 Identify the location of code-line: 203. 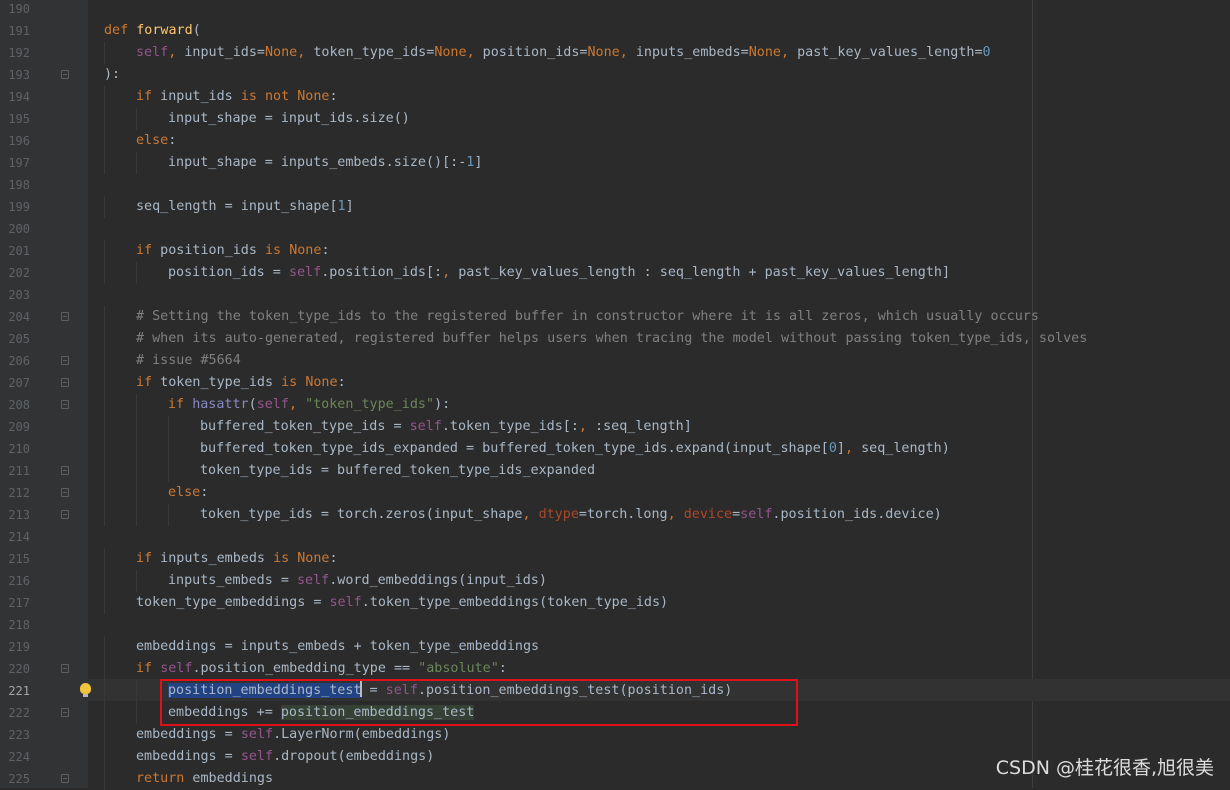
(615, 295).